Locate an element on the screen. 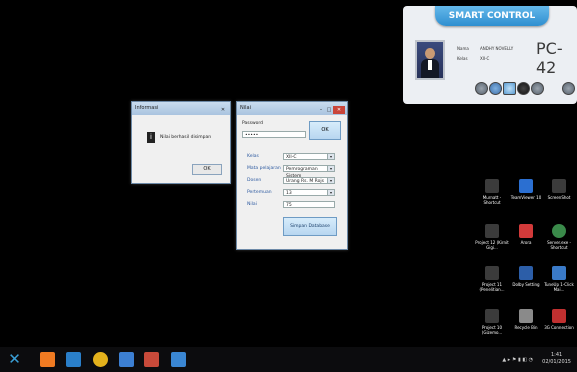  desktop-icon: TeamViewer 10 is located at coordinates (526, 189).